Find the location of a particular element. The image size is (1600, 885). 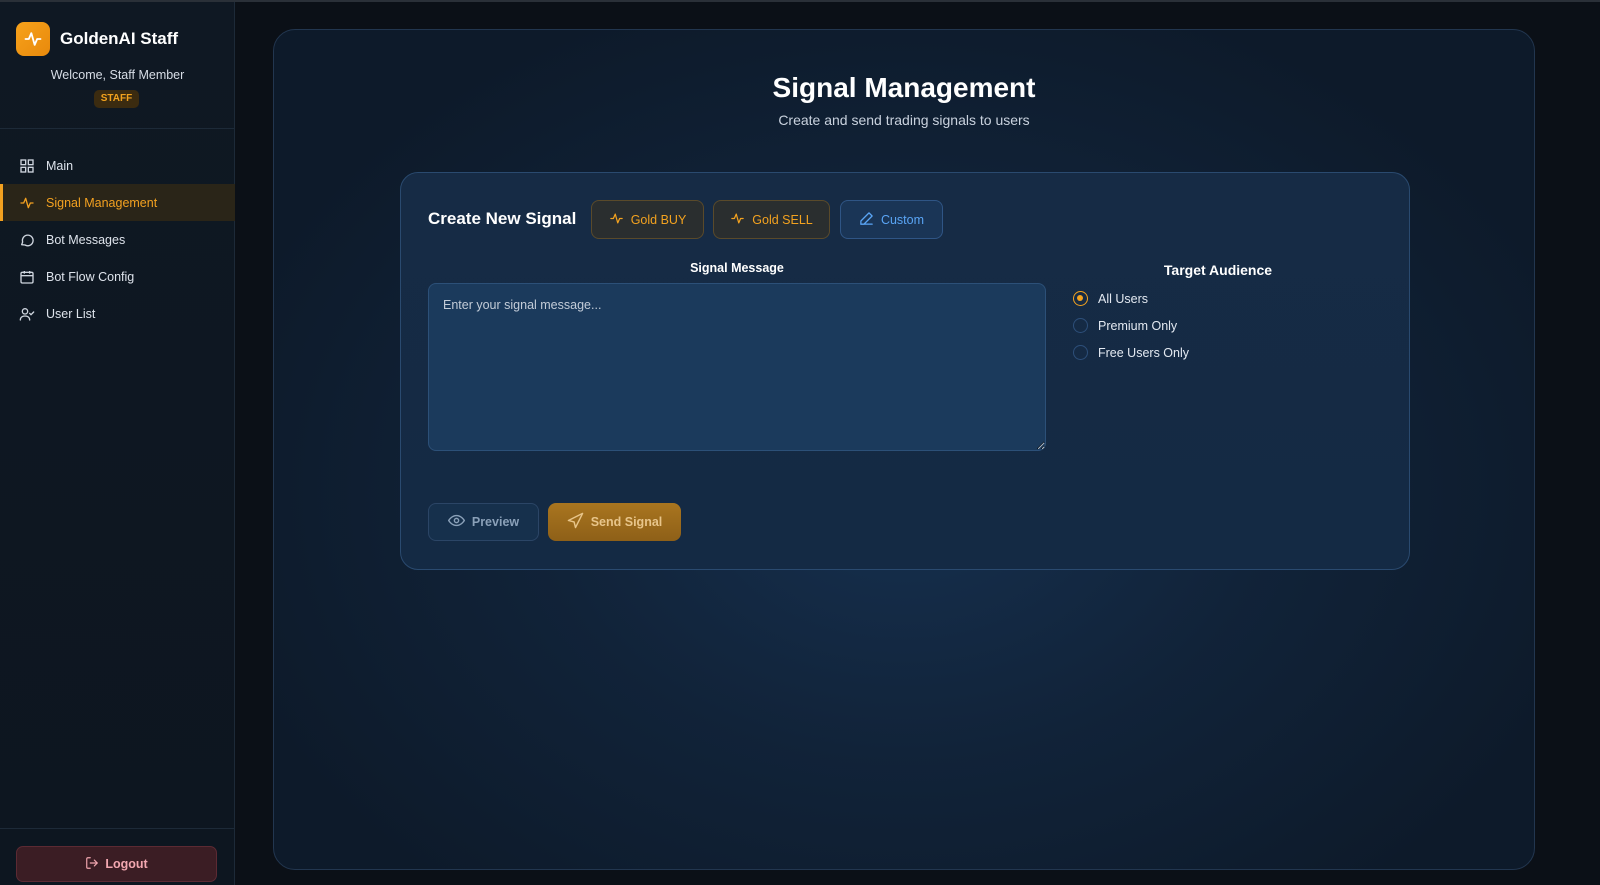

gold-sell-template-button: Gold SELL is located at coordinates (771, 219).